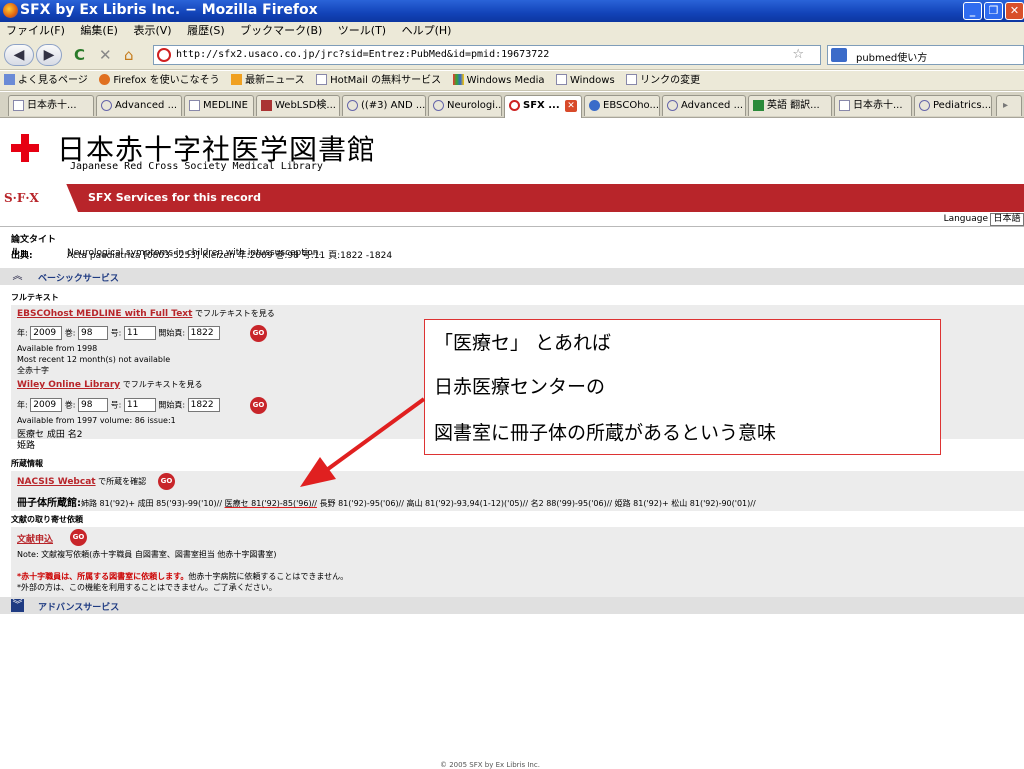  I want to click on tab-label: MEDLINE, so click(225, 105).